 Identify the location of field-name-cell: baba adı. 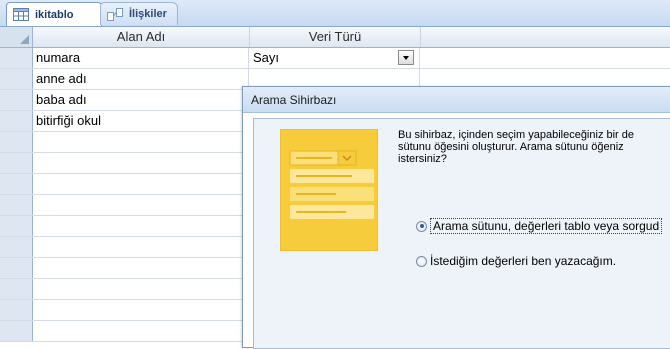
(141, 100).